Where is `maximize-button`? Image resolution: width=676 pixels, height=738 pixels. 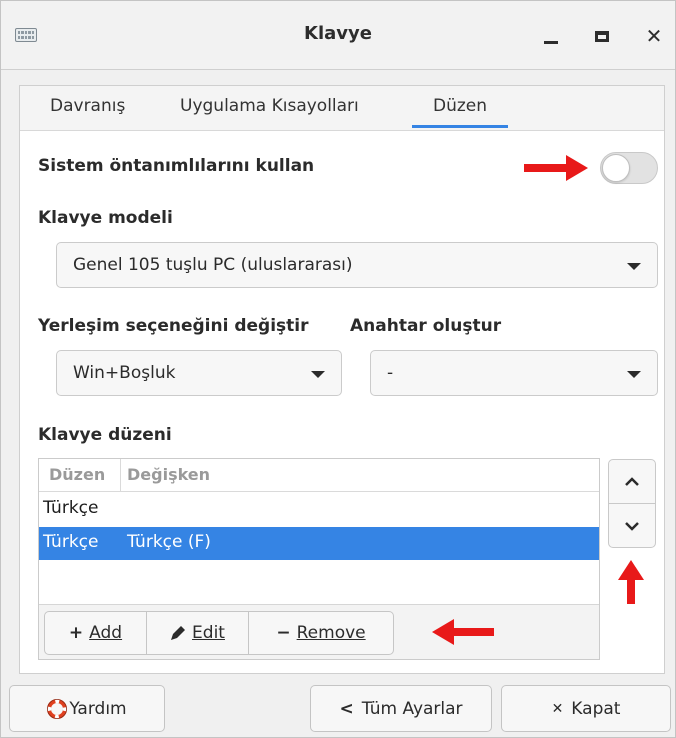 maximize-button is located at coordinates (602, 36).